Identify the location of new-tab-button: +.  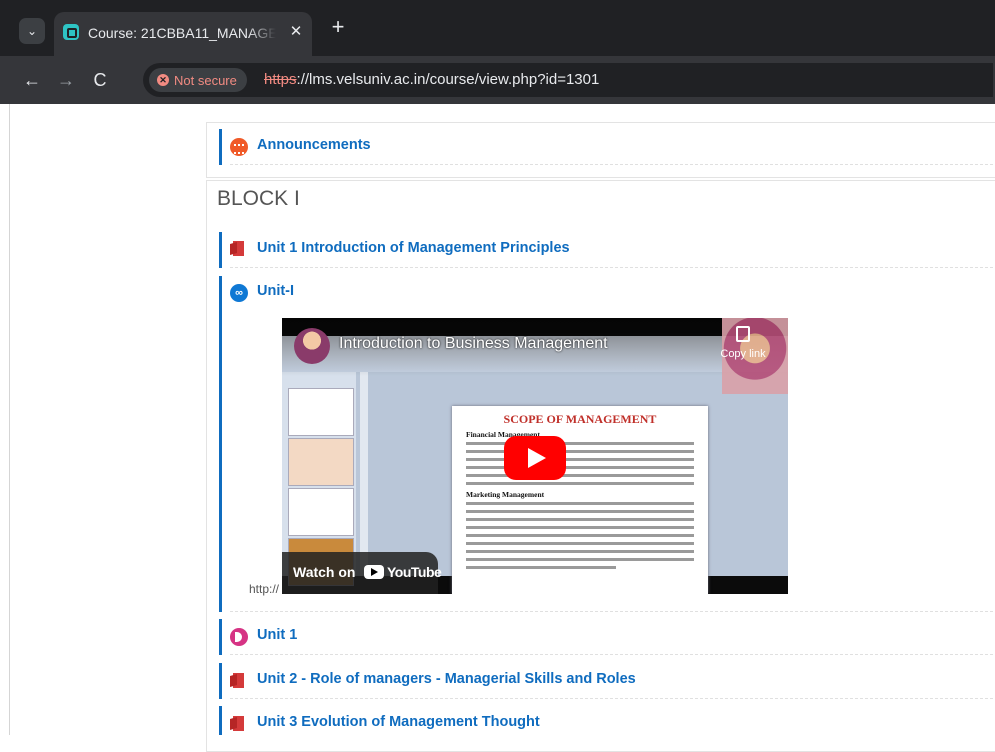
(338, 28).